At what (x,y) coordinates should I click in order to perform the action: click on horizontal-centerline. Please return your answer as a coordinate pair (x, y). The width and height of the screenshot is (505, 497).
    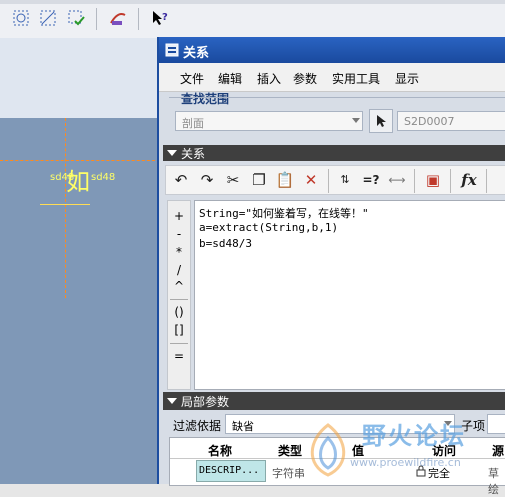
    Looking at the image, I should click on (80, 160).